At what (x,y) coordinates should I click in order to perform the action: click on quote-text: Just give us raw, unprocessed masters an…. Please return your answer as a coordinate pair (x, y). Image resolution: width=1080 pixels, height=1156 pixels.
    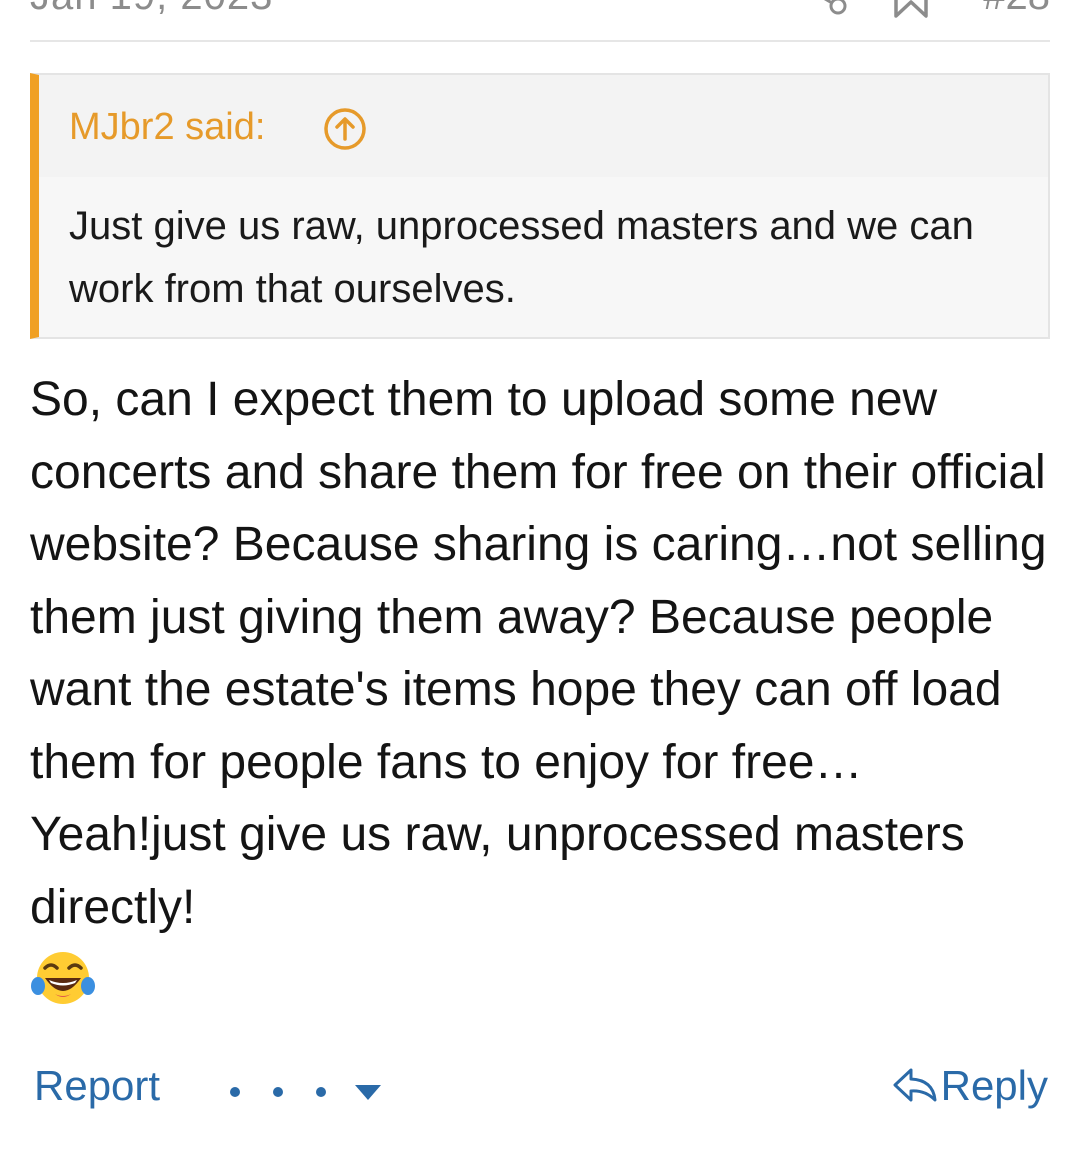
    Looking at the image, I should click on (521, 257).